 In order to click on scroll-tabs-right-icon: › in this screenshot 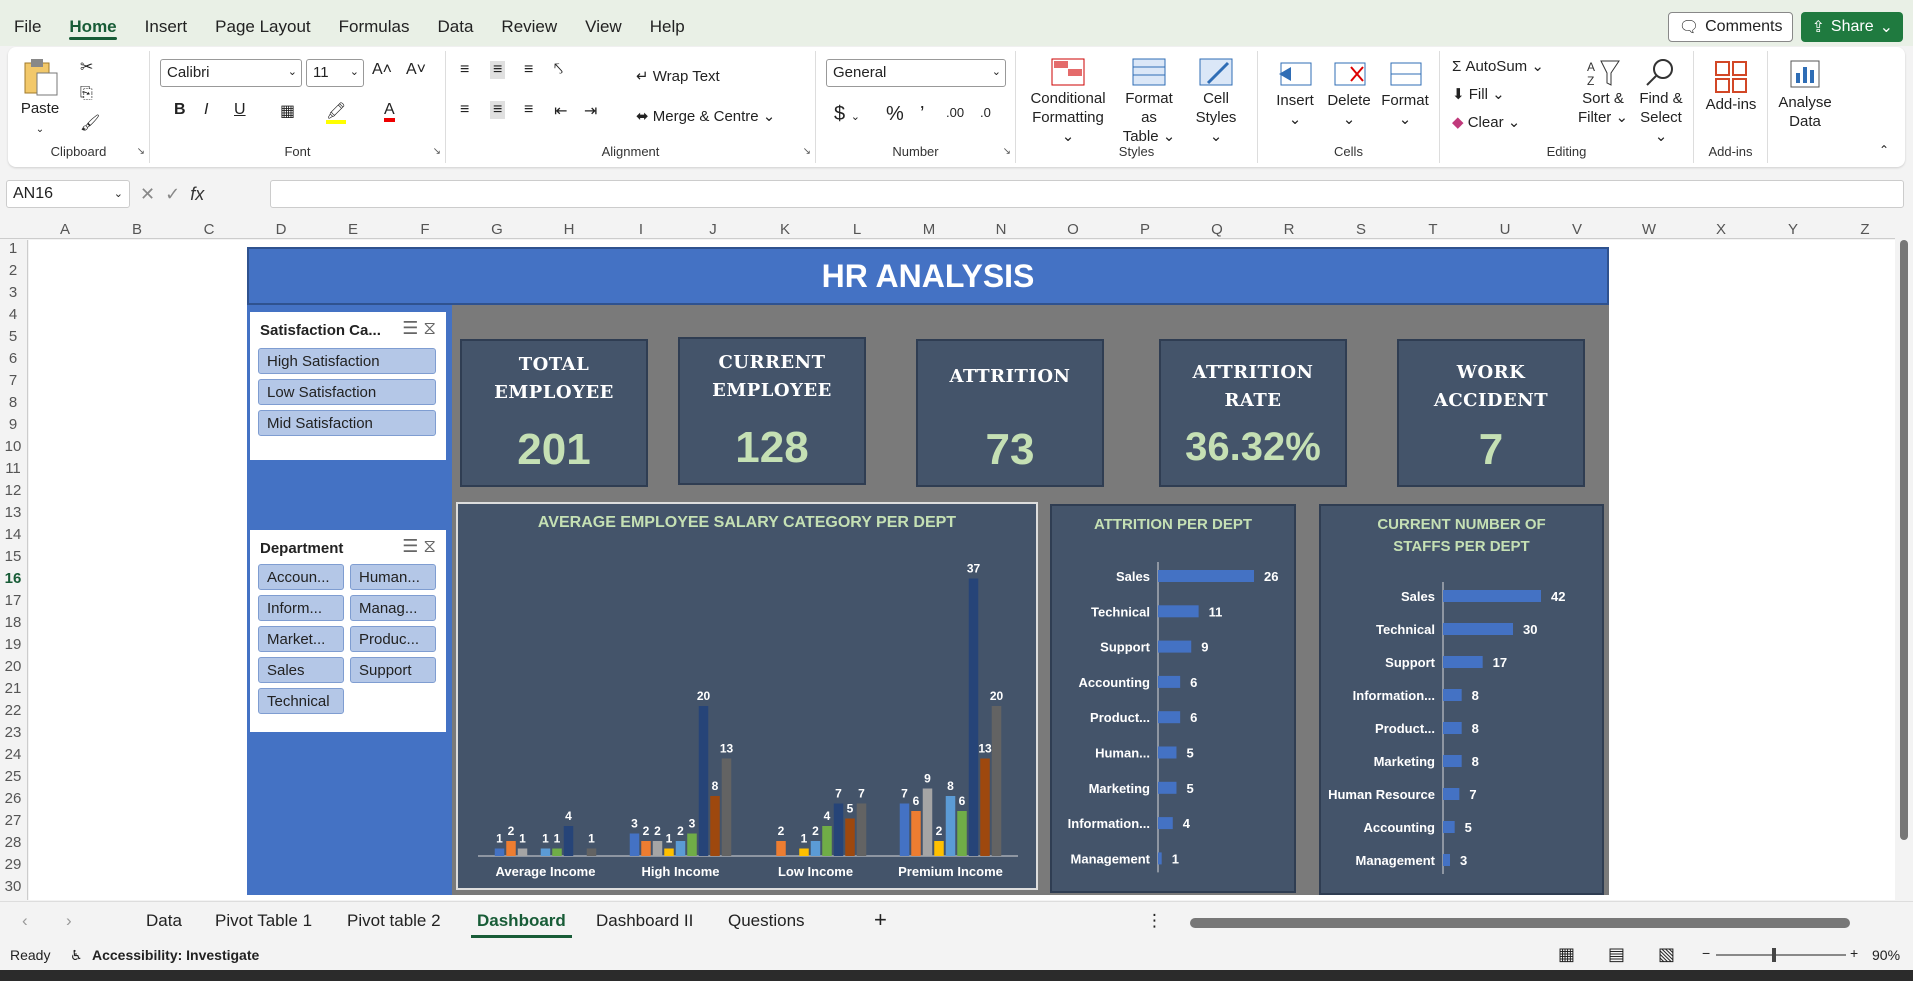, I will do `click(69, 921)`.